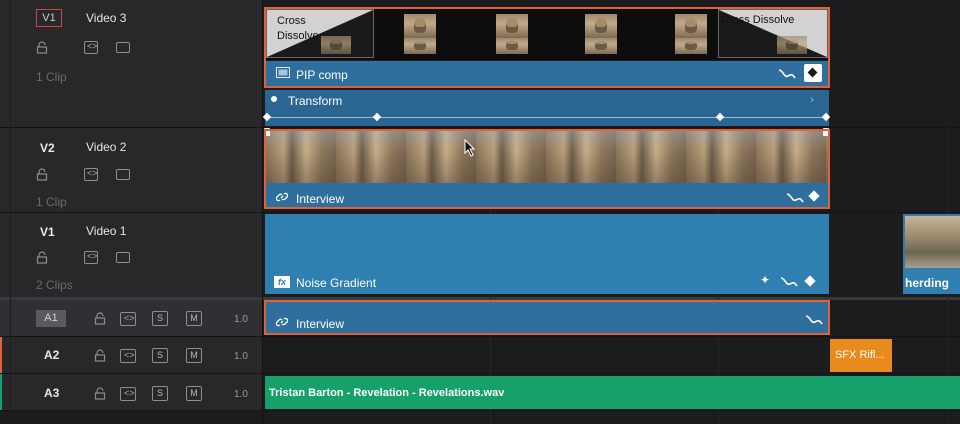 The height and width of the screenshot is (424, 960). I want to click on clip-count-v3: 1 Clip, so click(51, 77).